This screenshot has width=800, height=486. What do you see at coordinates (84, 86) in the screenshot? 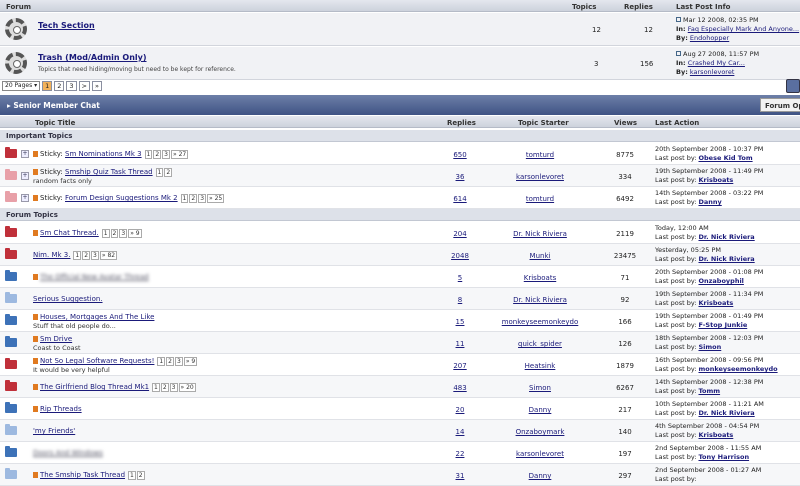
I see `page-next: >` at bounding box center [84, 86].